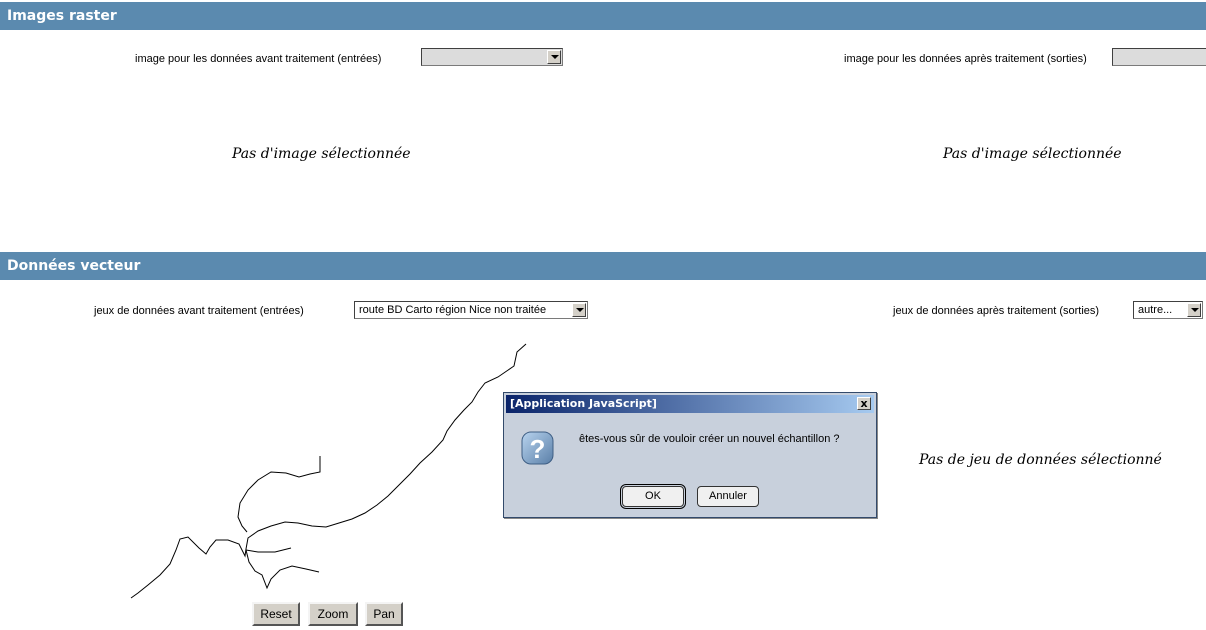  Describe the element at coordinates (62, 16) in the screenshot. I see `raster-section-title: Images raster` at that location.